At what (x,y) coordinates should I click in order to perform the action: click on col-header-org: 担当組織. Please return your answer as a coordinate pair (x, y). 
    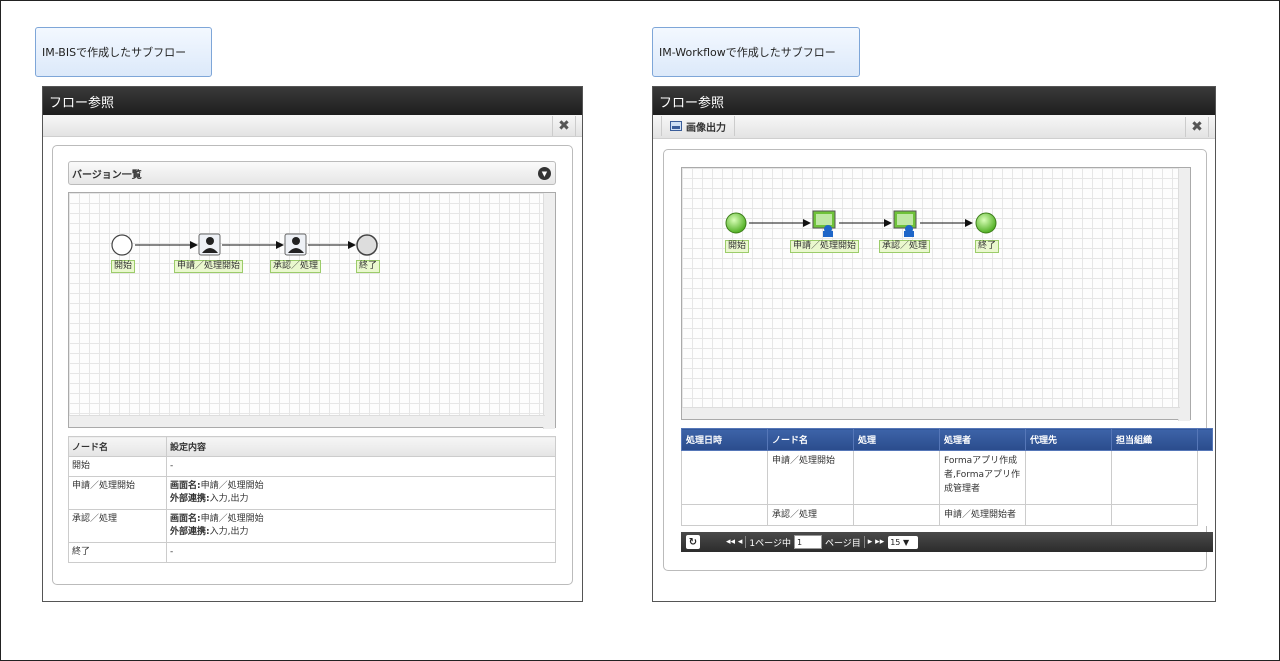
    Looking at the image, I should click on (1154, 439).